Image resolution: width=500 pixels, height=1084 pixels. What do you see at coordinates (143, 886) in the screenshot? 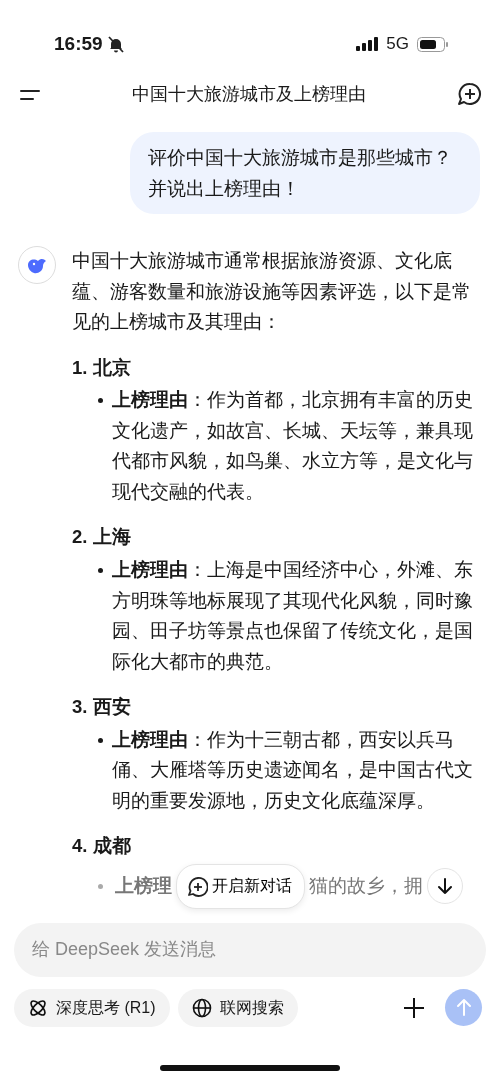
I see `reason-text-fragment: 上榜理` at bounding box center [143, 886].